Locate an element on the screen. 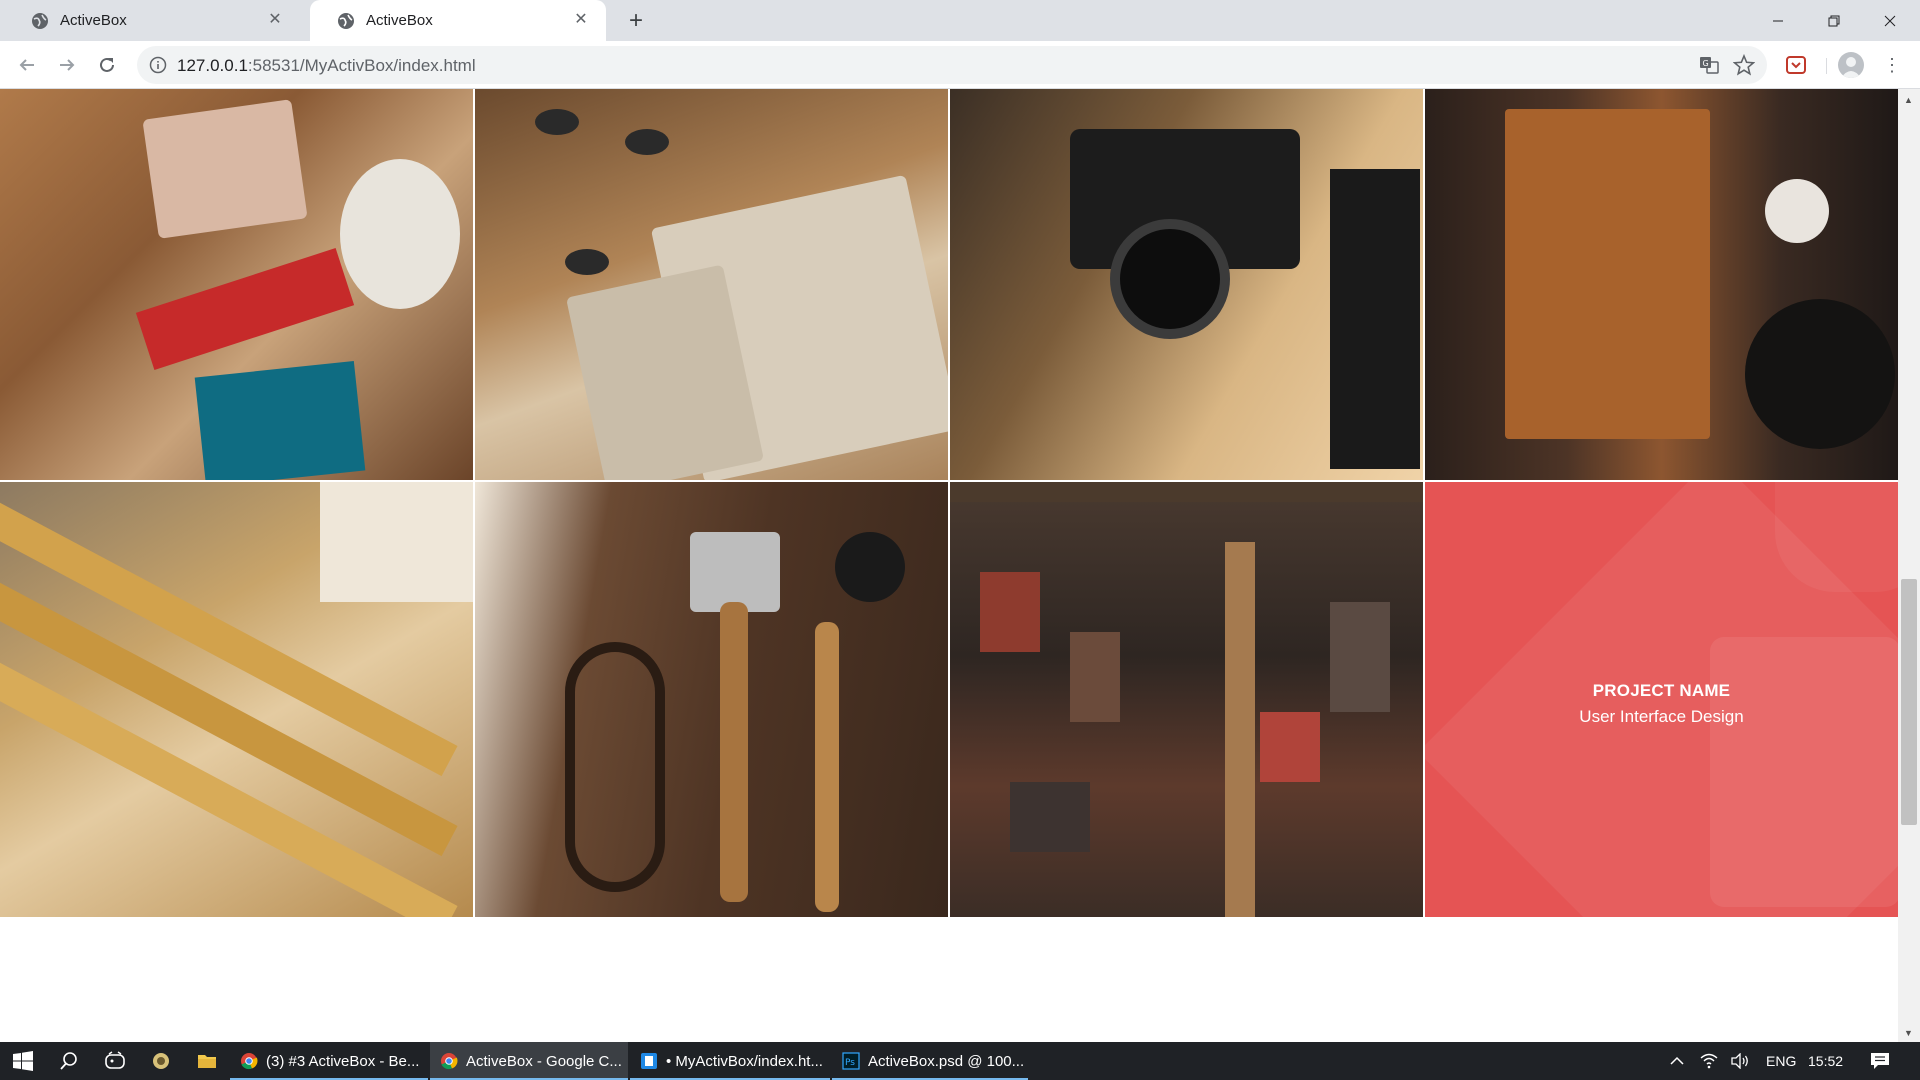 The image size is (1920, 1080). arrow-right-icon is located at coordinates (67, 65).